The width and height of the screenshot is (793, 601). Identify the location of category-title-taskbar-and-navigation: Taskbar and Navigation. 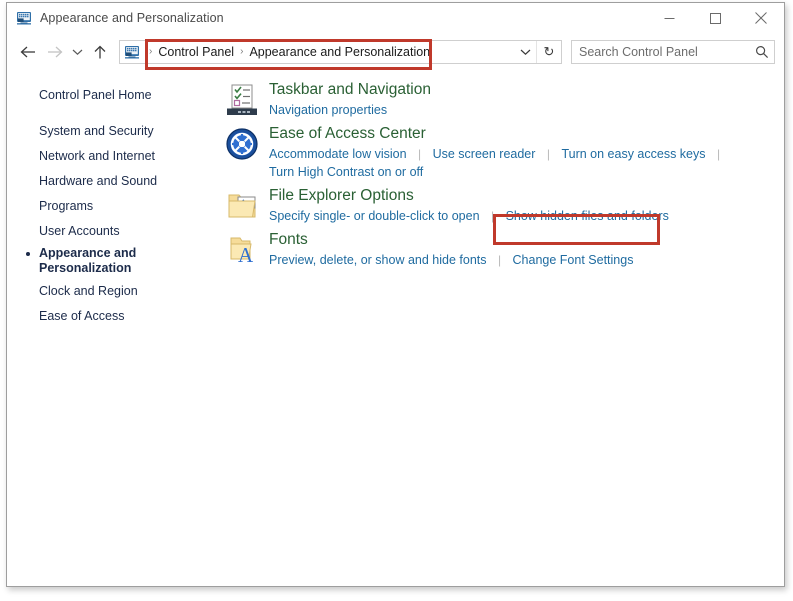
(350, 90).